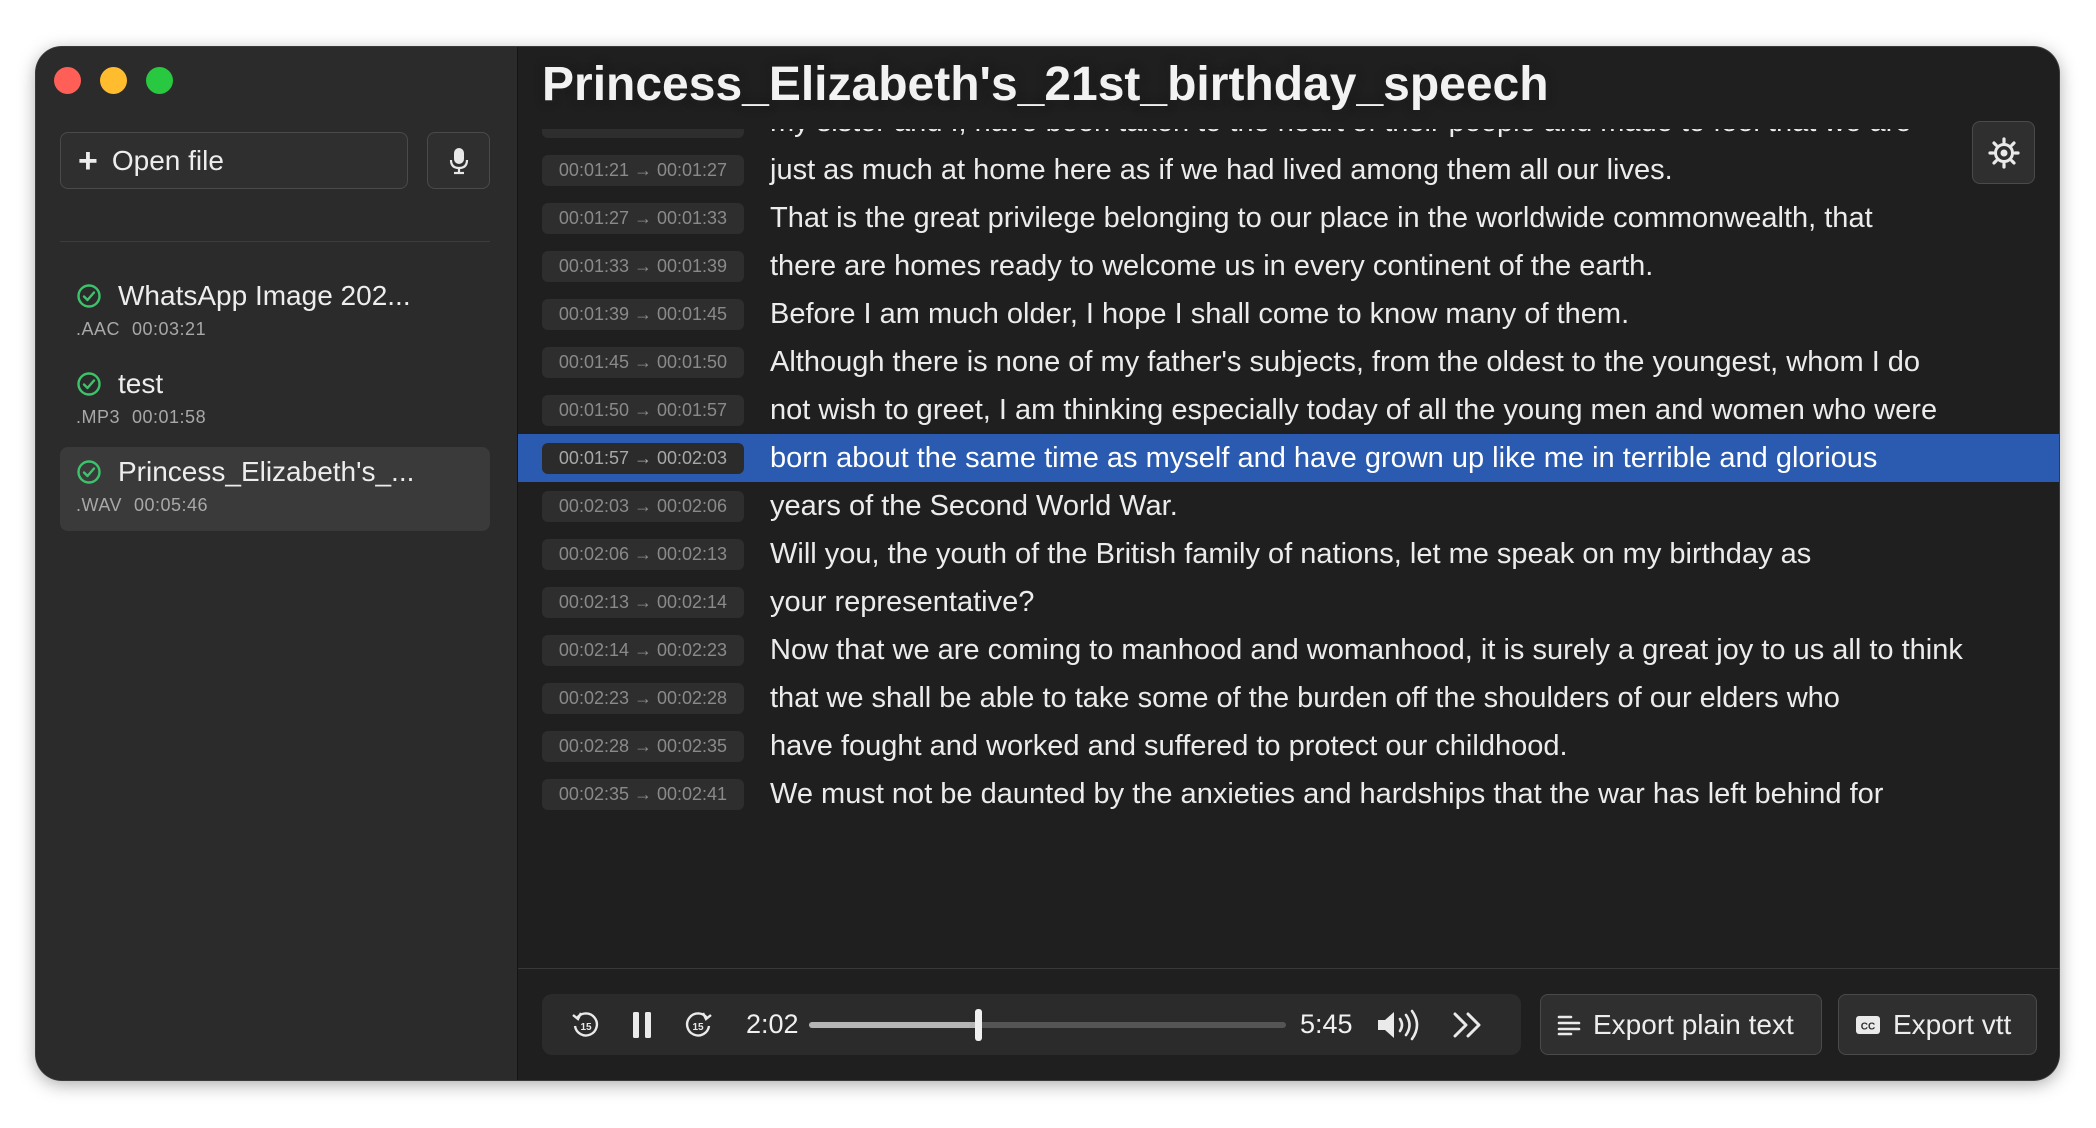  I want to click on total-time: 5:45, so click(1326, 1024).